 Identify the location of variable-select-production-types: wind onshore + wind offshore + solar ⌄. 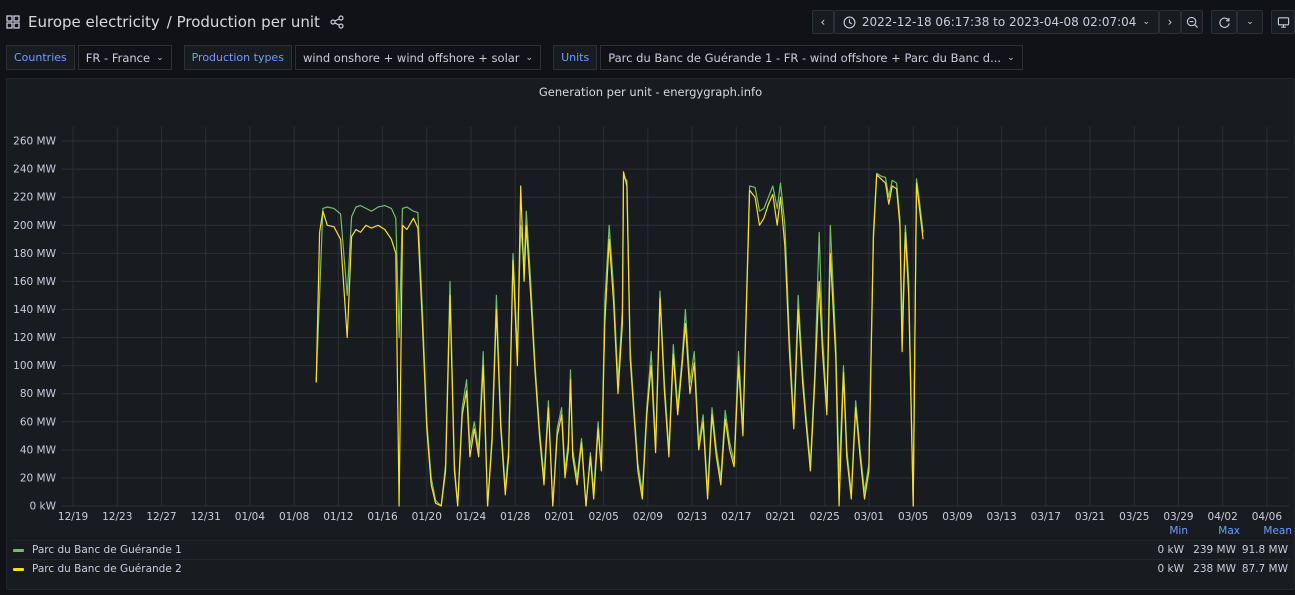
(418, 57).